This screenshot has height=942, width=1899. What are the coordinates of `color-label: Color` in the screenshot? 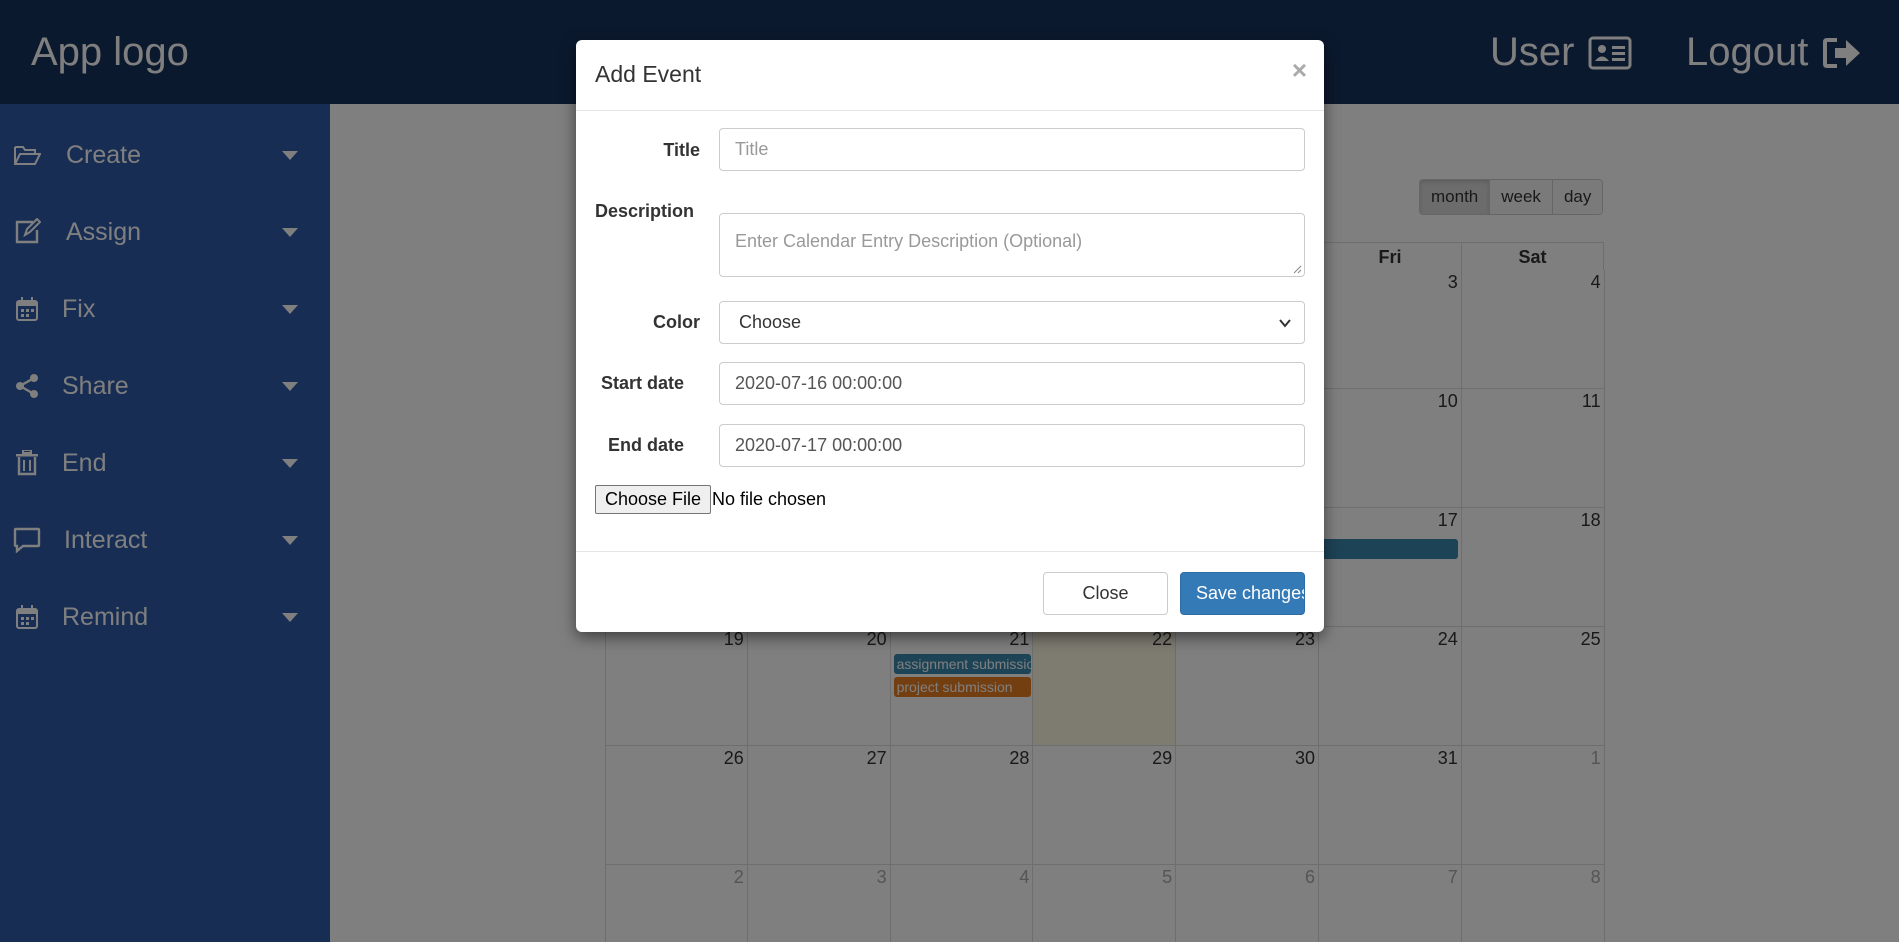 It's located at (676, 322).